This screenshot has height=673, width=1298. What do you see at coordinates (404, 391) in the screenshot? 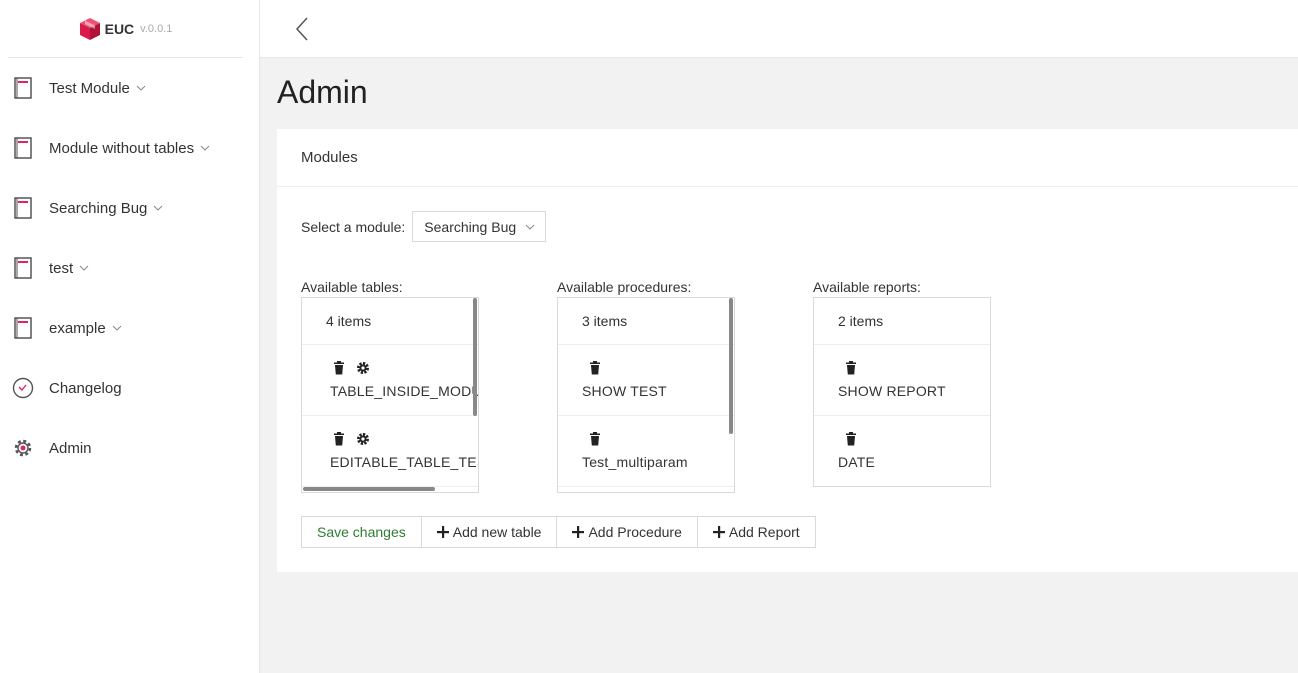
I see `table-name: TABLE_INSIDE_MODULE` at bounding box center [404, 391].